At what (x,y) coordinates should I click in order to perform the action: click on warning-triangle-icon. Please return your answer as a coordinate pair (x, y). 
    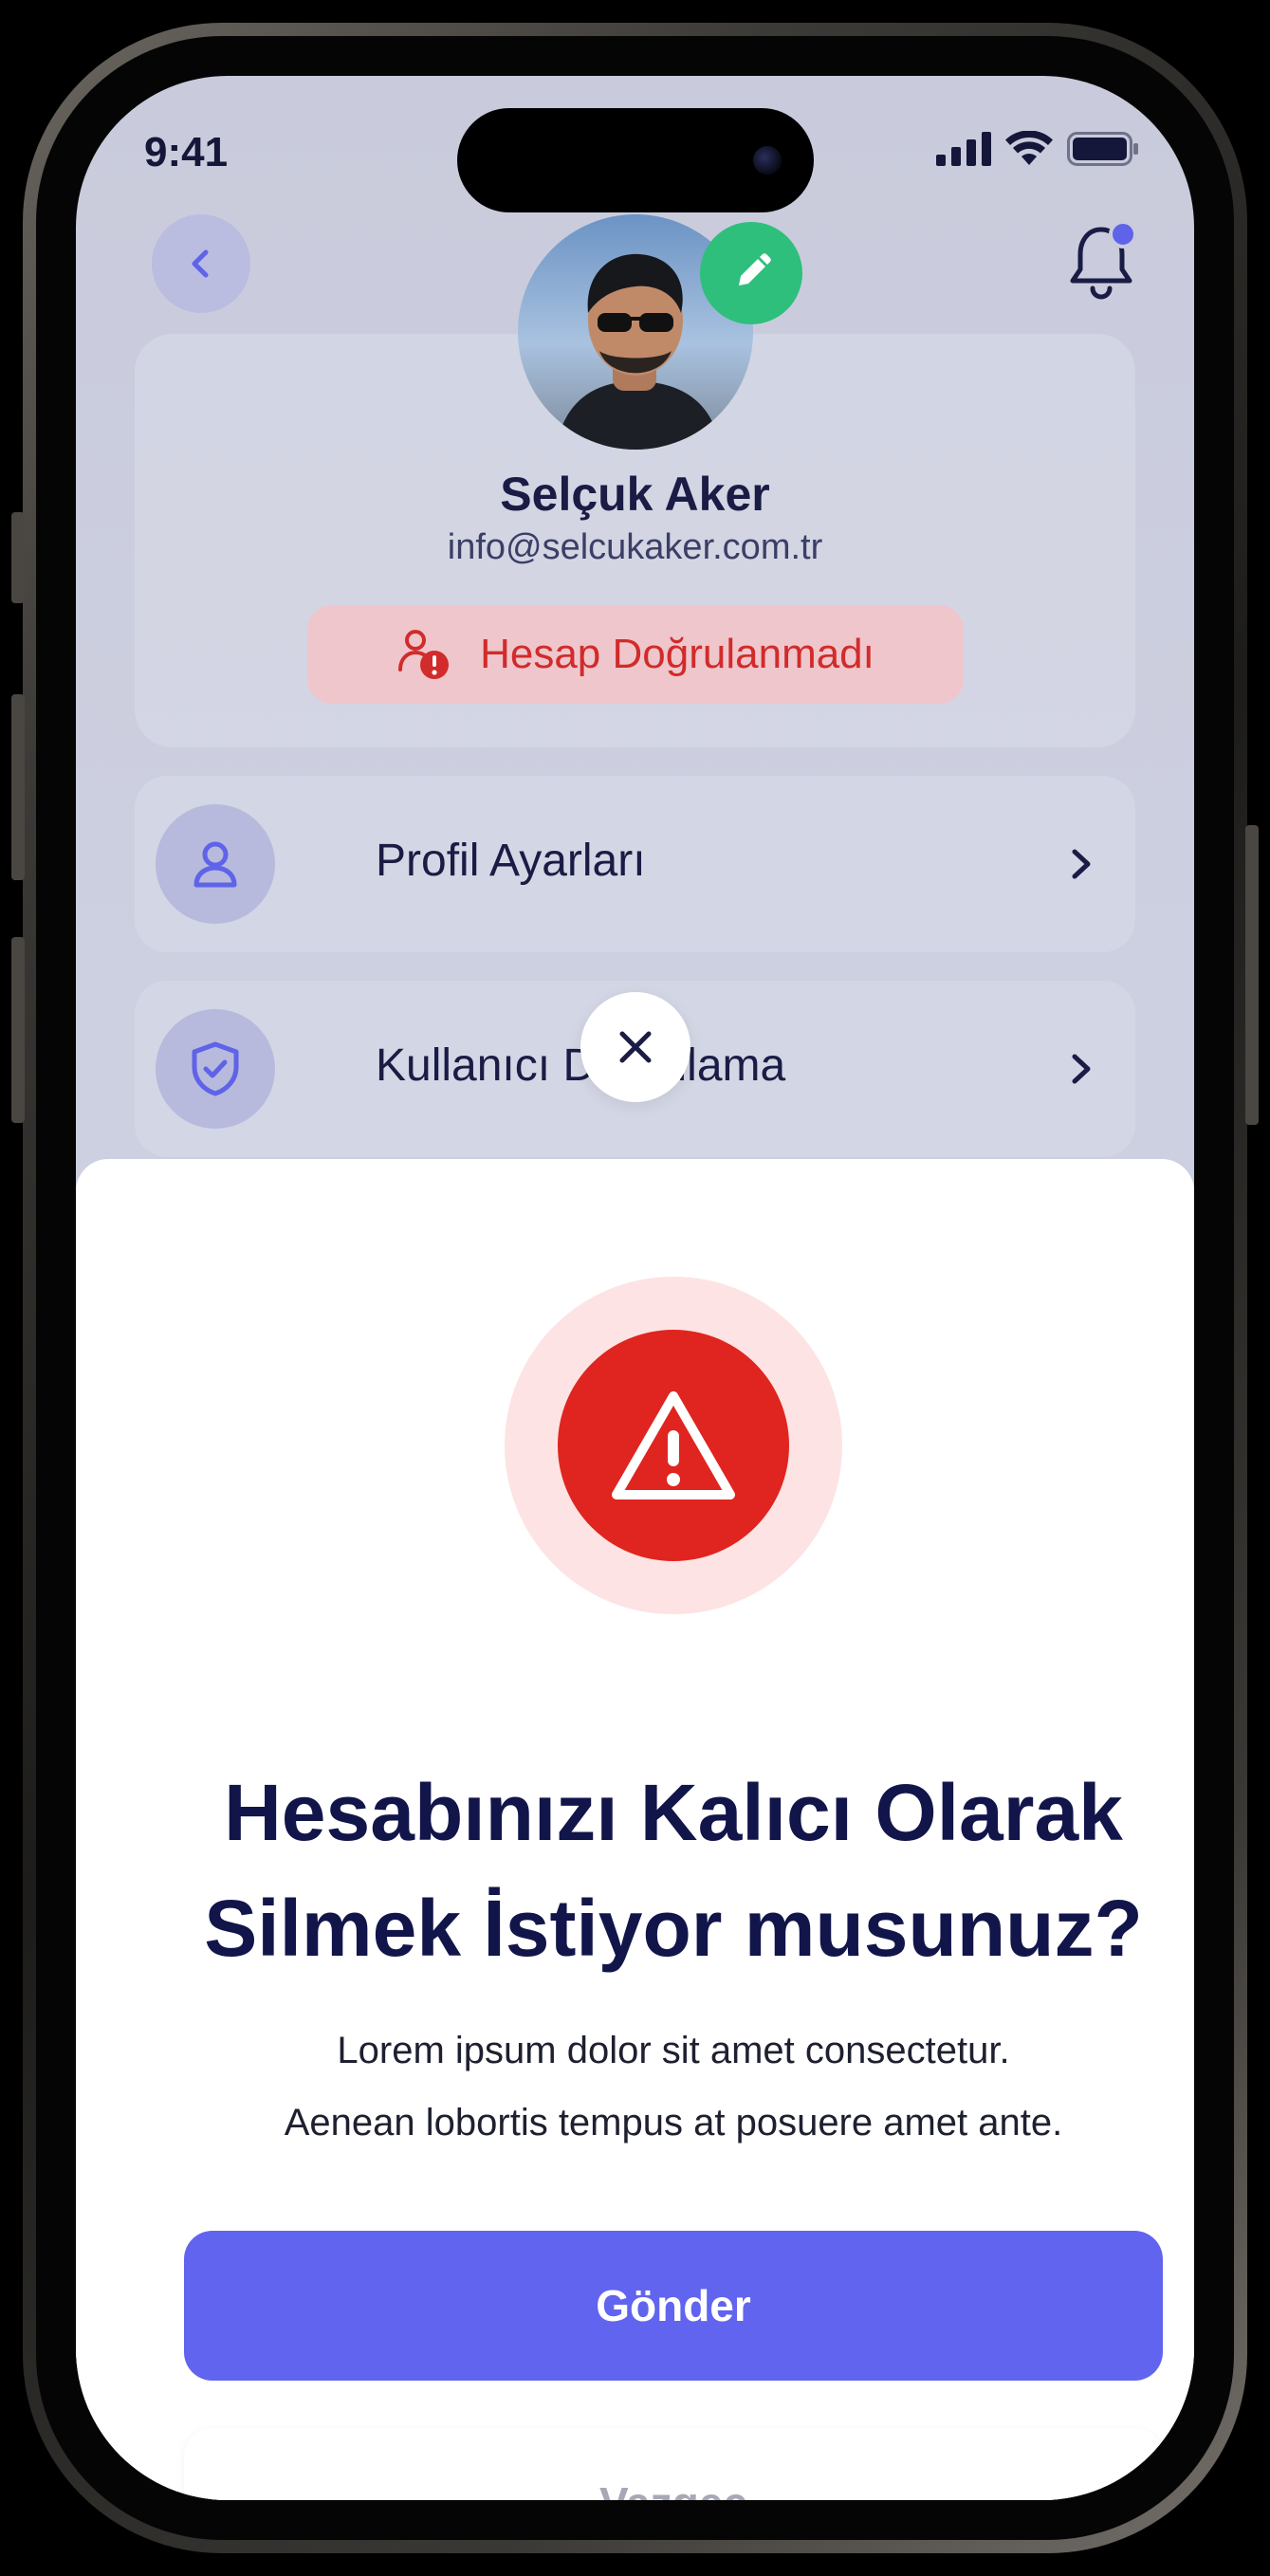
    Looking at the image, I should click on (673, 1445).